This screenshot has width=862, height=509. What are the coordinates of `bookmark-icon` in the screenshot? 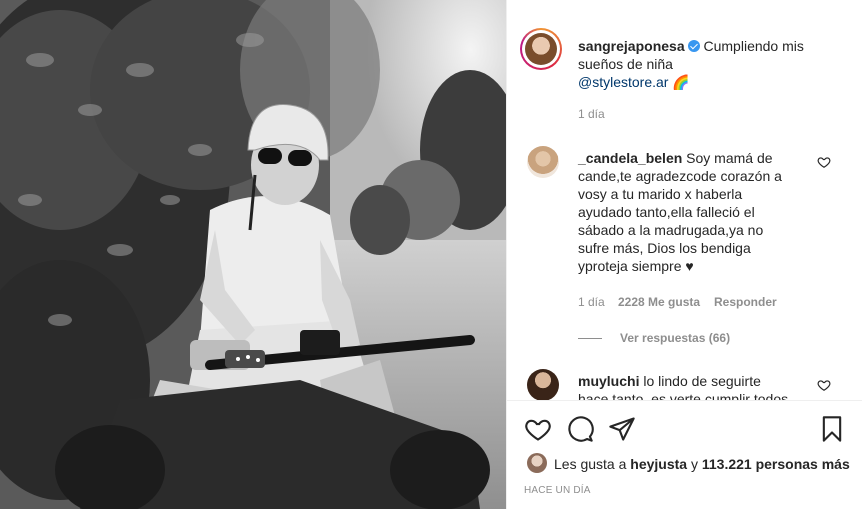 It's located at (832, 429).